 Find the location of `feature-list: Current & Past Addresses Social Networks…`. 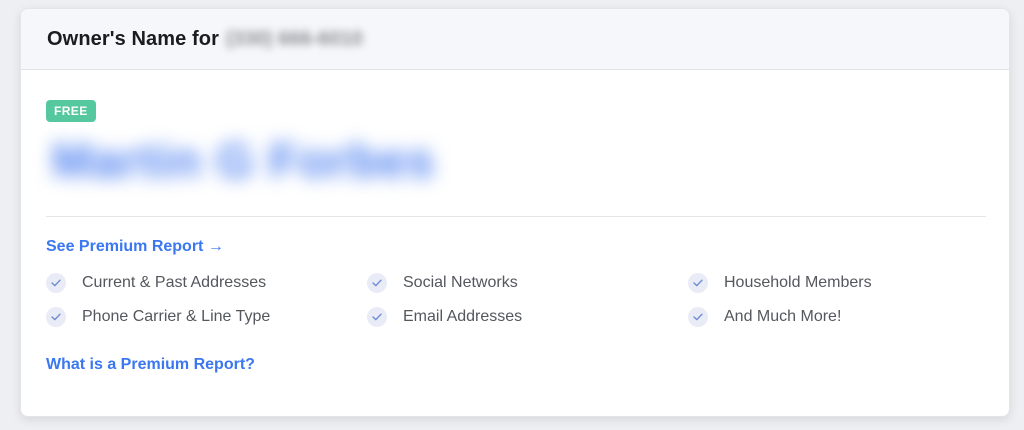

feature-list: Current & Past Addresses Social Networks… is located at coordinates (515, 300).